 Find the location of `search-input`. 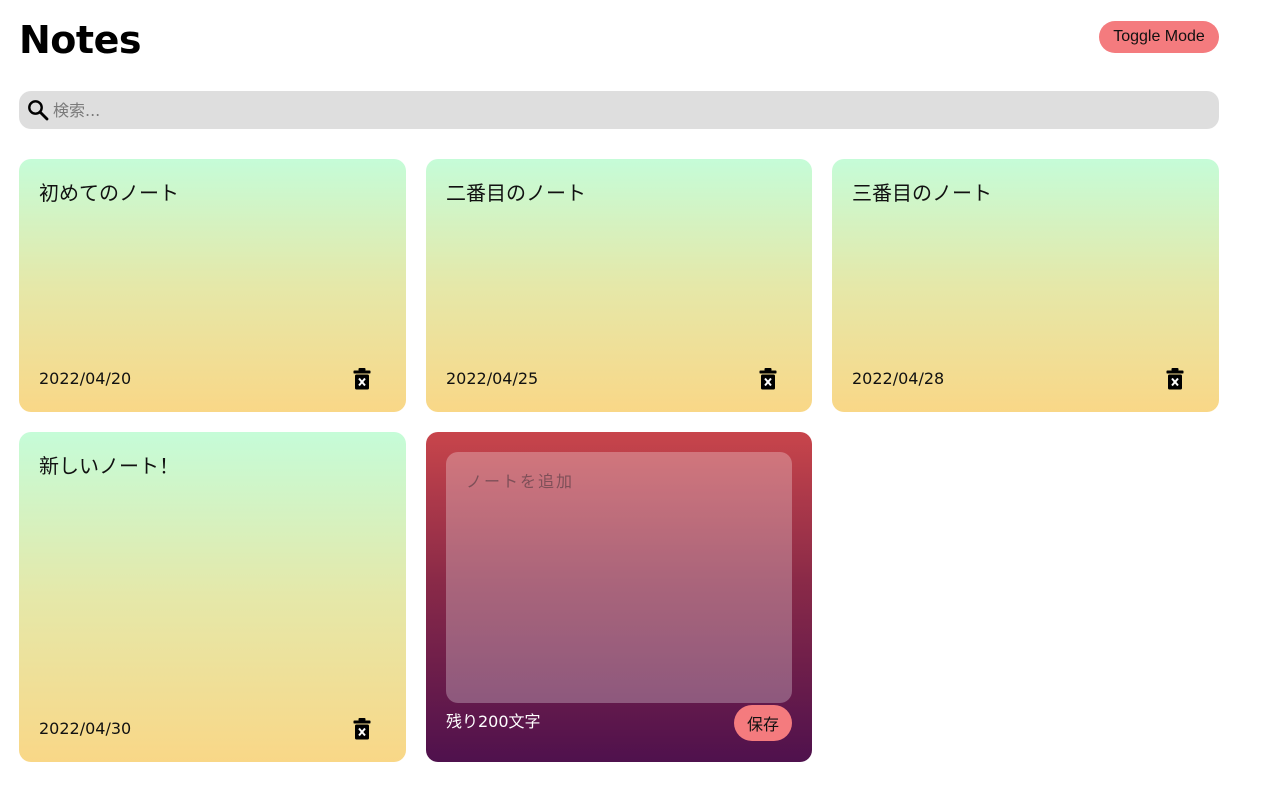

search-input is located at coordinates (628, 110).